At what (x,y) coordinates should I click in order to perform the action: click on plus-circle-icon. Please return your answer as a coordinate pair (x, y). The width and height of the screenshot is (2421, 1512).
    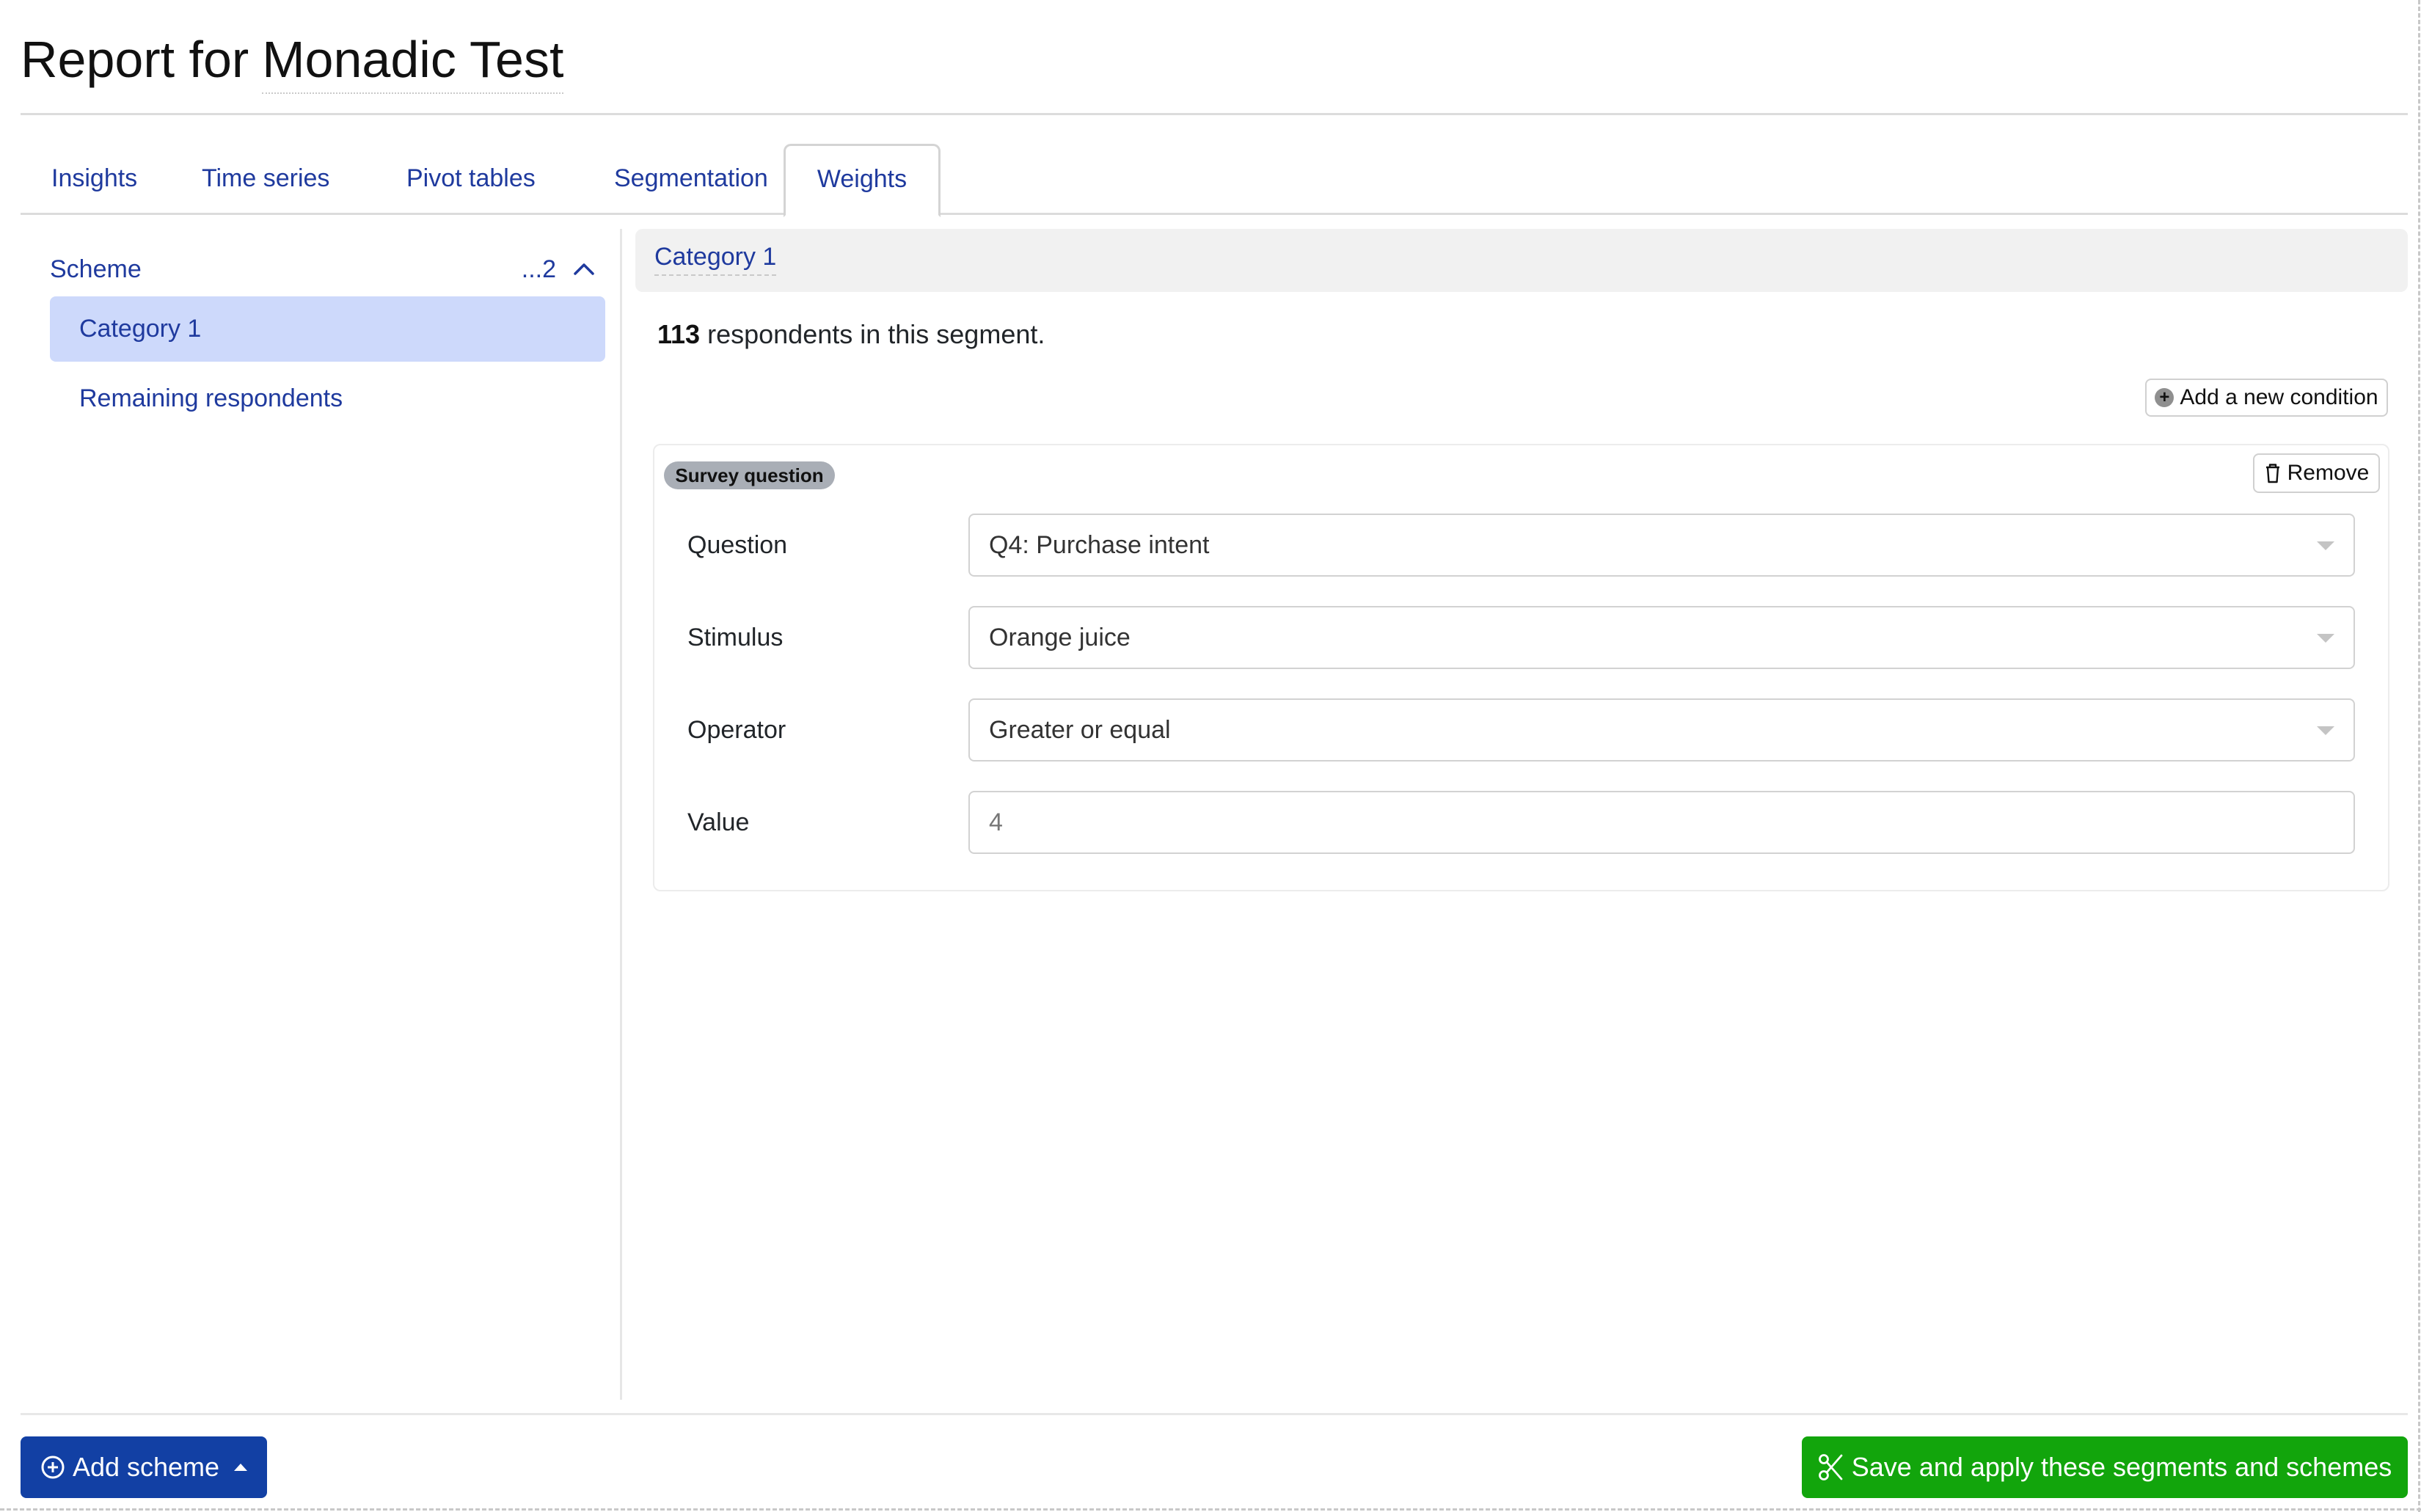
    Looking at the image, I should click on (53, 1467).